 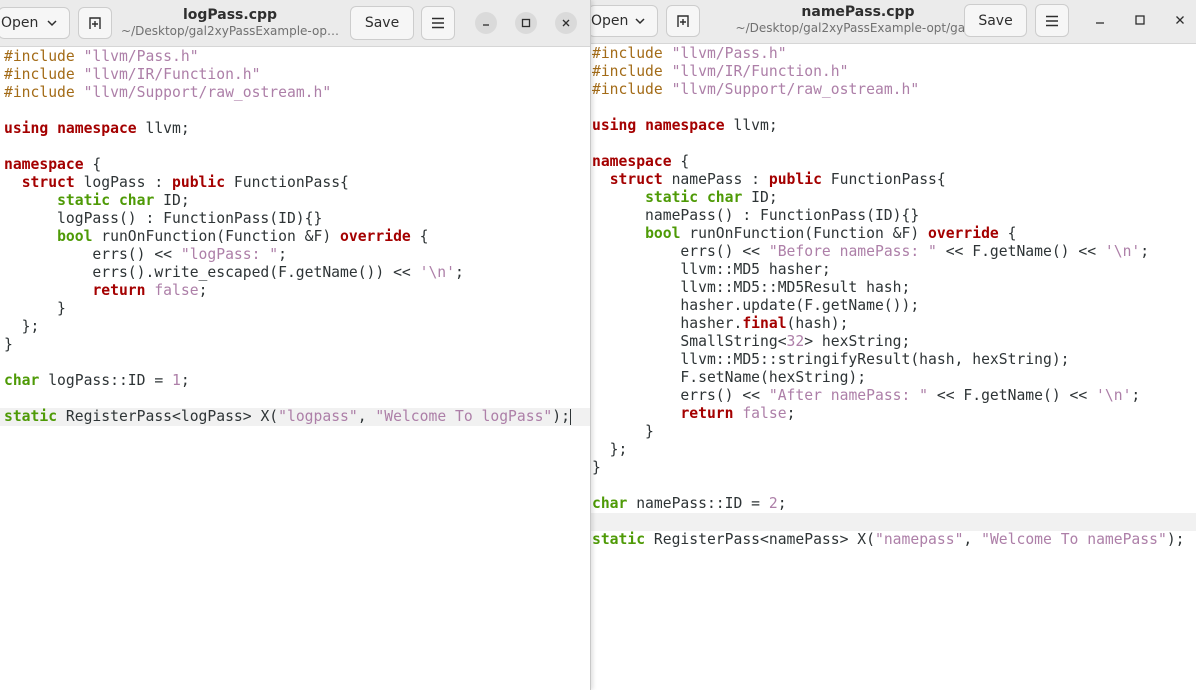 What do you see at coordinates (366, 416) in the screenshot?
I see `code-token: ,` at bounding box center [366, 416].